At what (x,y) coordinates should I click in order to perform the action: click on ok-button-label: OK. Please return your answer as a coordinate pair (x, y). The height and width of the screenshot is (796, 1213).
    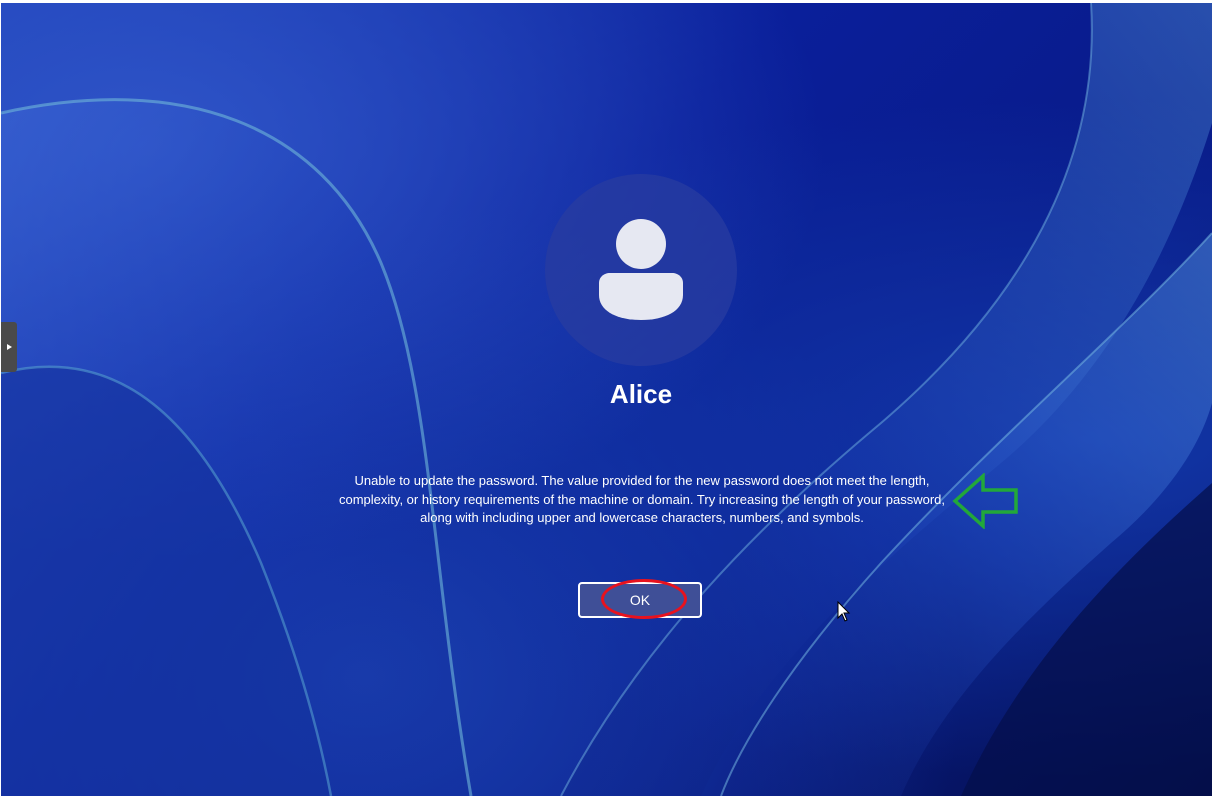
    Looking at the image, I should click on (640, 600).